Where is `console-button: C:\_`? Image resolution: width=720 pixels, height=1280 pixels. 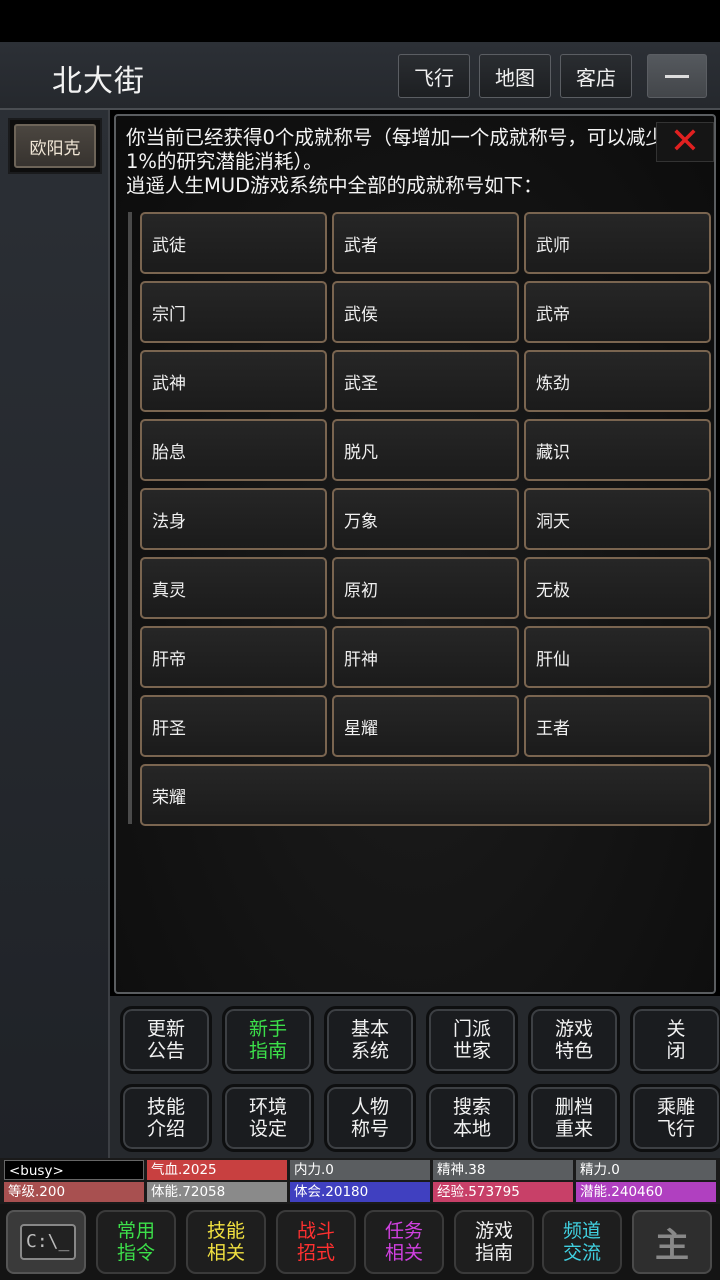
console-button: C:\_ is located at coordinates (46, 1242).